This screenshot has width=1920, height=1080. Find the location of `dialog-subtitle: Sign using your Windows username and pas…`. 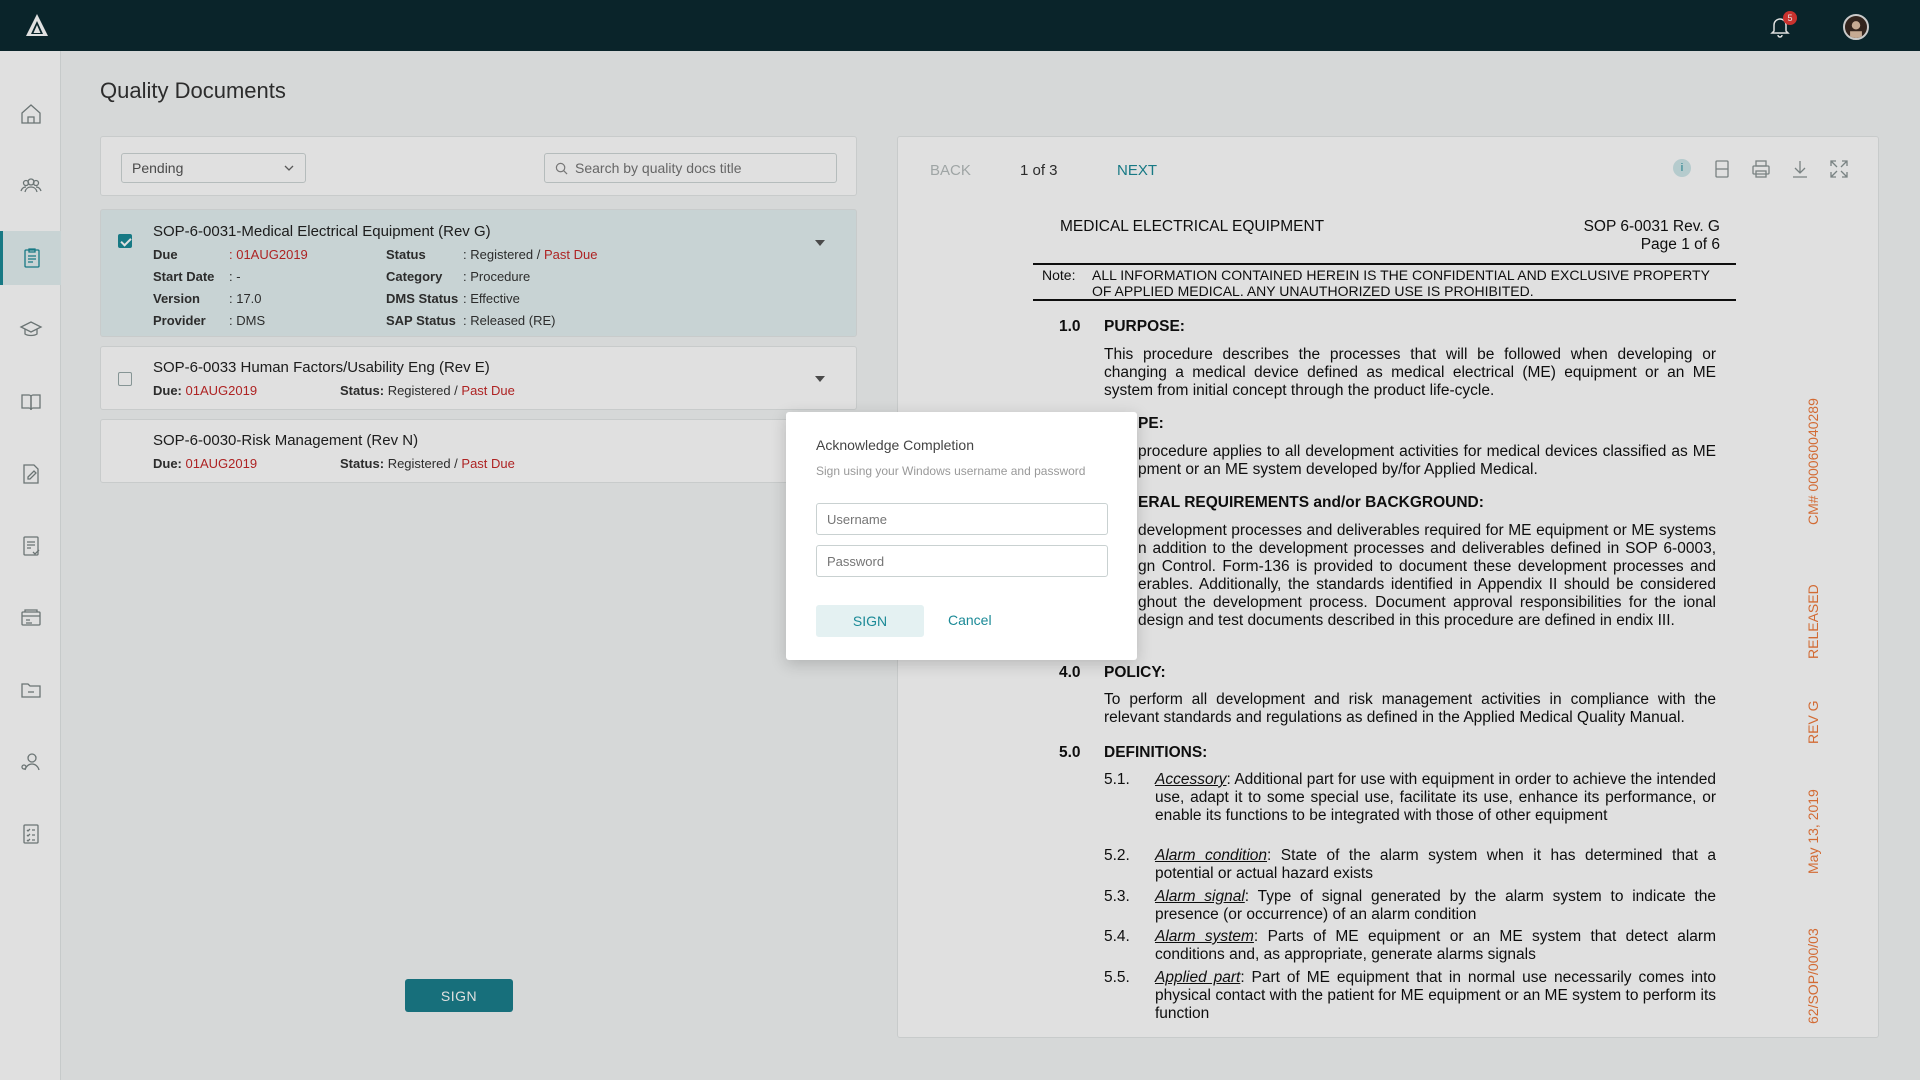

dialog-subtitle: Sign using your Windows username and pas… is located at coordinates (951, 471).